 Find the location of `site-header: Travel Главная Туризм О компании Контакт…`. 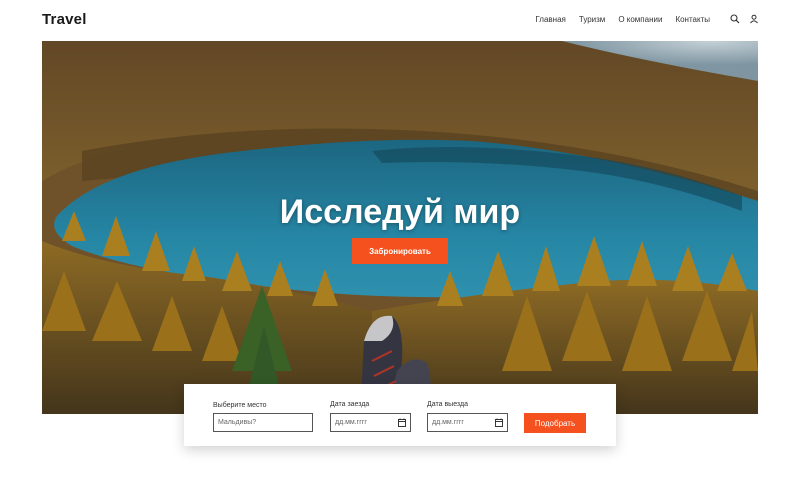

site-header: Travel Главная Туризм О компании Контакт… is located at coordinates (400, 20).